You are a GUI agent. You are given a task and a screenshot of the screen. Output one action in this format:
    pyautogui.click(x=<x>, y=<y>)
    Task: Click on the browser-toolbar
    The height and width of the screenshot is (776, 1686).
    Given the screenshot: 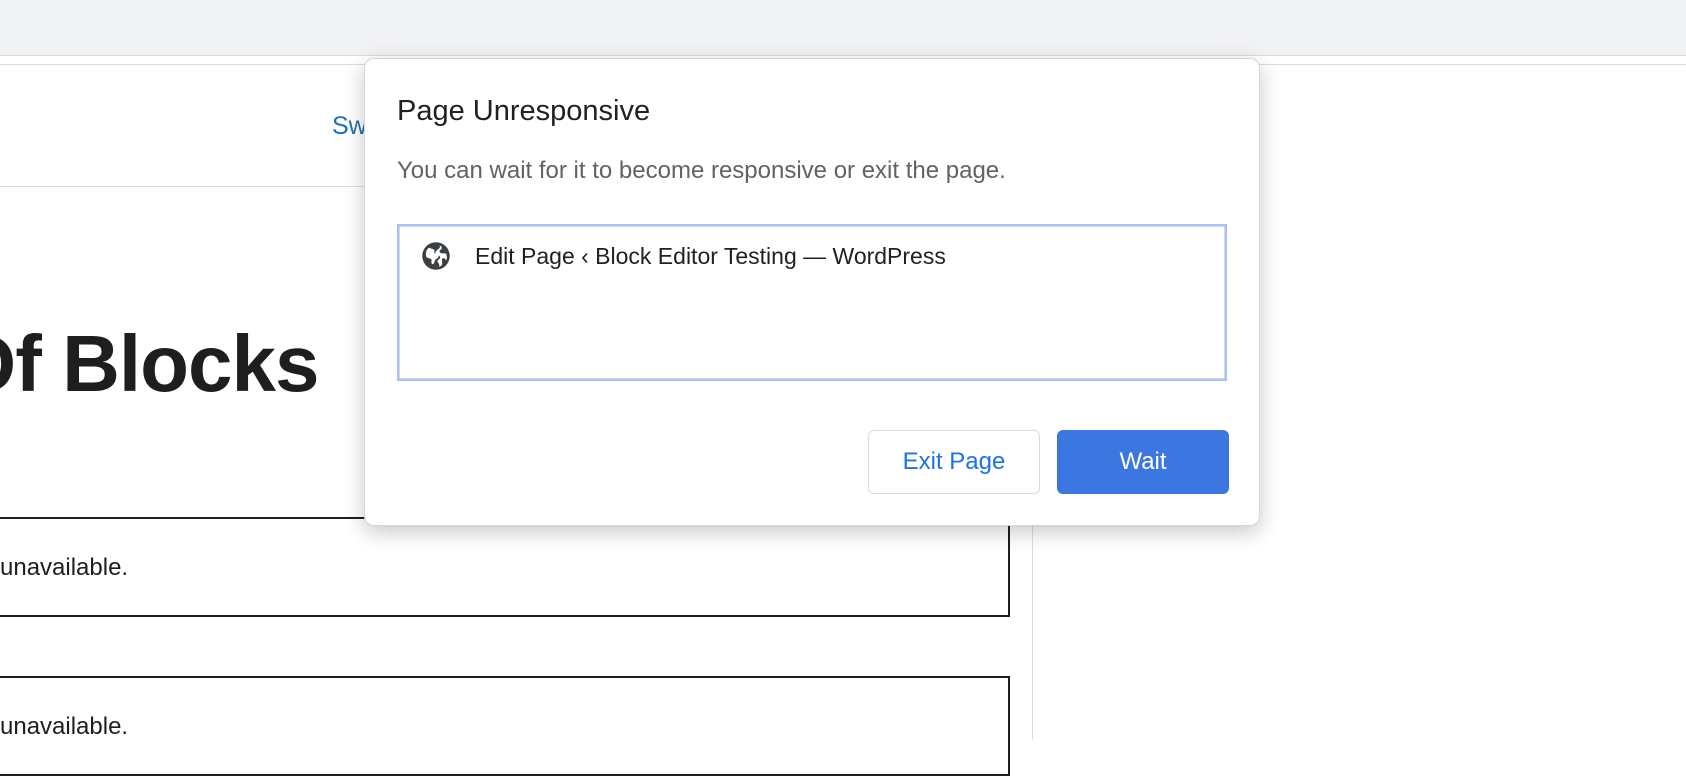 What is the action you would take?
    pyautogui.click(x=843, y=28)
    